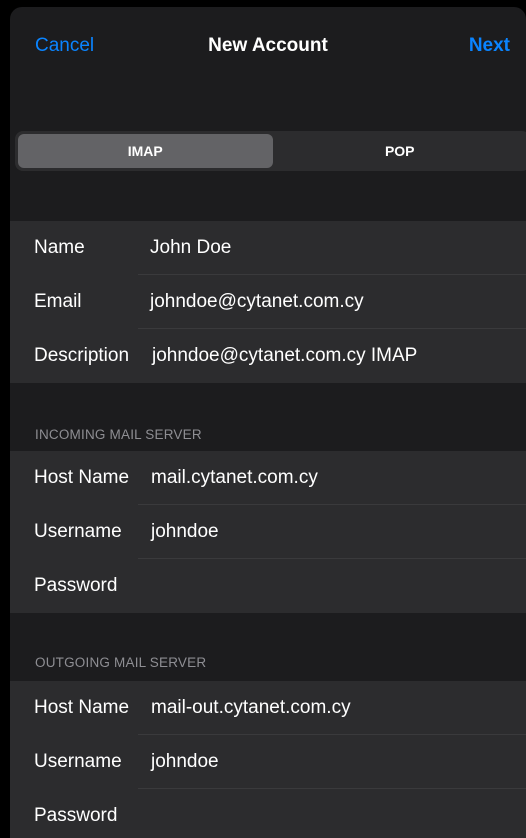 The image size is (526, 838). I want to click on next-button: Next, so click(489, 46).